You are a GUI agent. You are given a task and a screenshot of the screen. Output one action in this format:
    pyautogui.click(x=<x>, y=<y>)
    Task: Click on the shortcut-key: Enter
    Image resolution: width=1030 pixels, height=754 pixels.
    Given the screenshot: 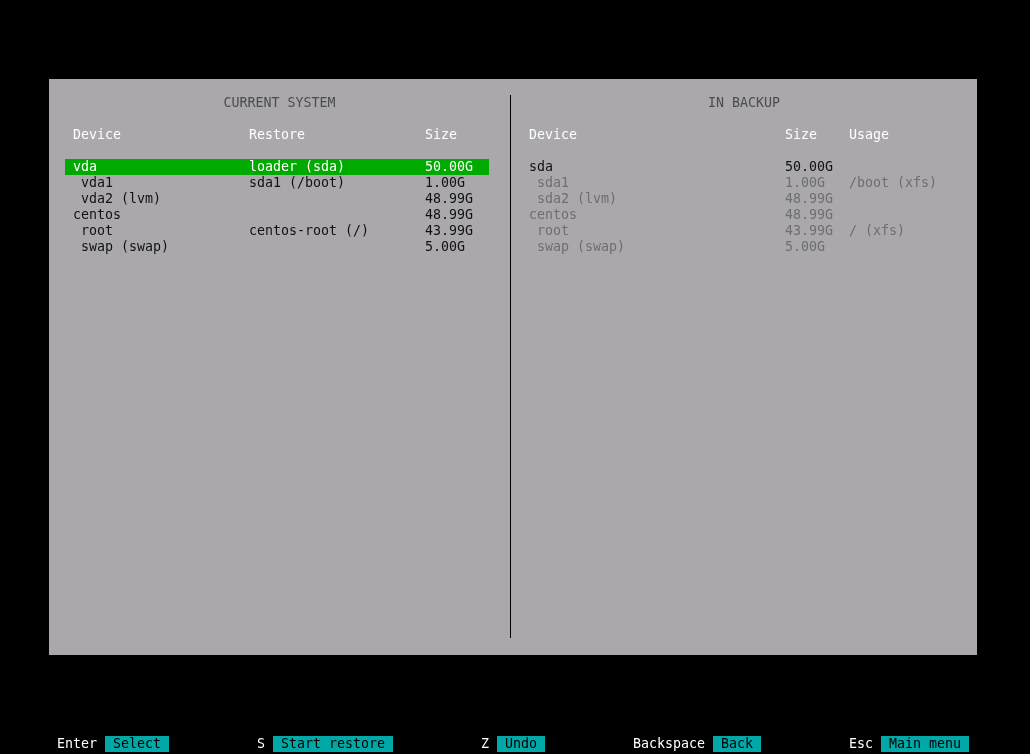 What is the action you would take?
    pyautogui.click(x=77, y=744)
    